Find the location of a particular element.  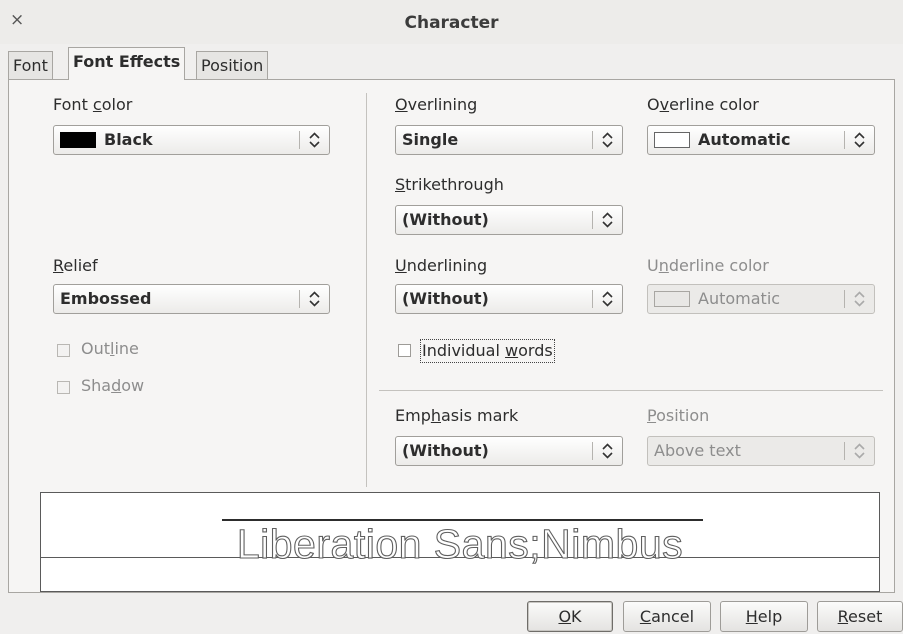

overline-color-dropdown: Automatic is located at coordinates (761, 140).